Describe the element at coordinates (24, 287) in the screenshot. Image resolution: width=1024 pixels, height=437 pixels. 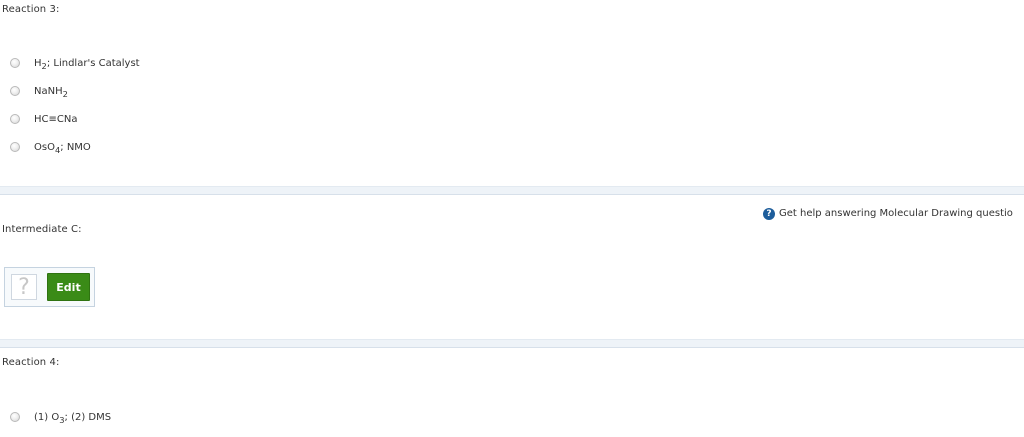
I see `question-mark-icon: ?` at that location.